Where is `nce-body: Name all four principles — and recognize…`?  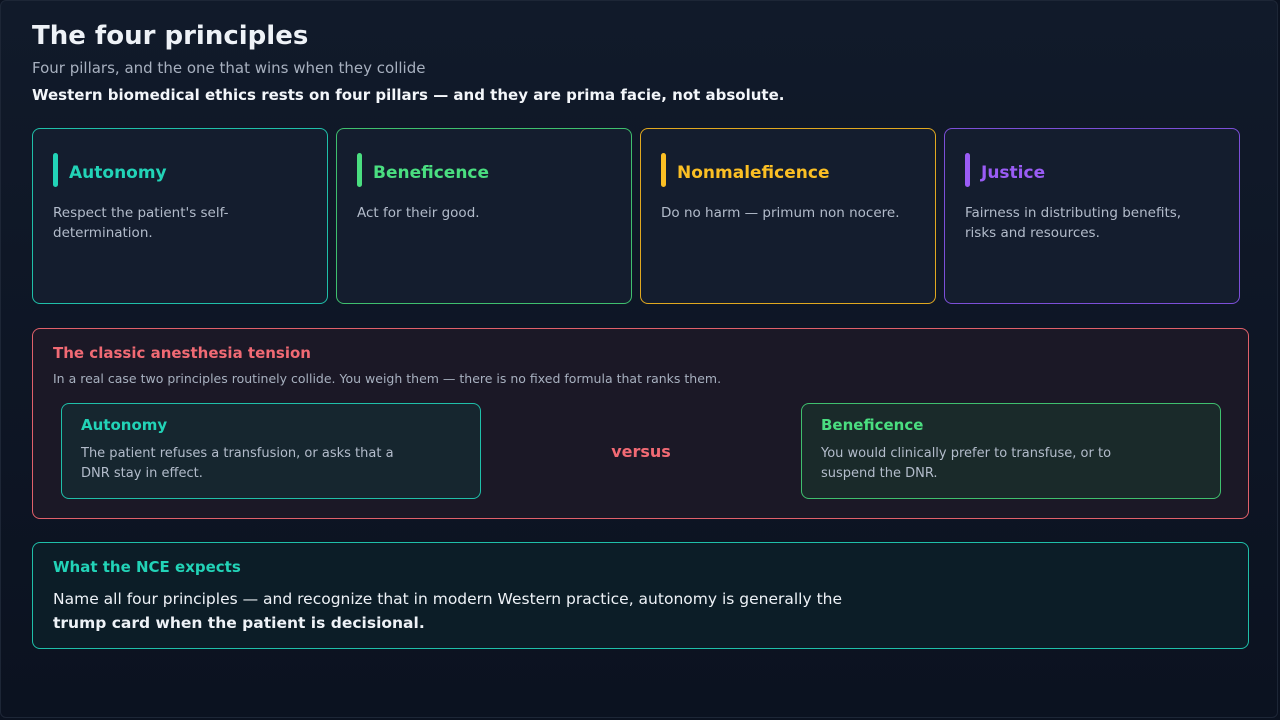
nce-body: Name all four principles — and recognize… is located at coordinates (453, 611).